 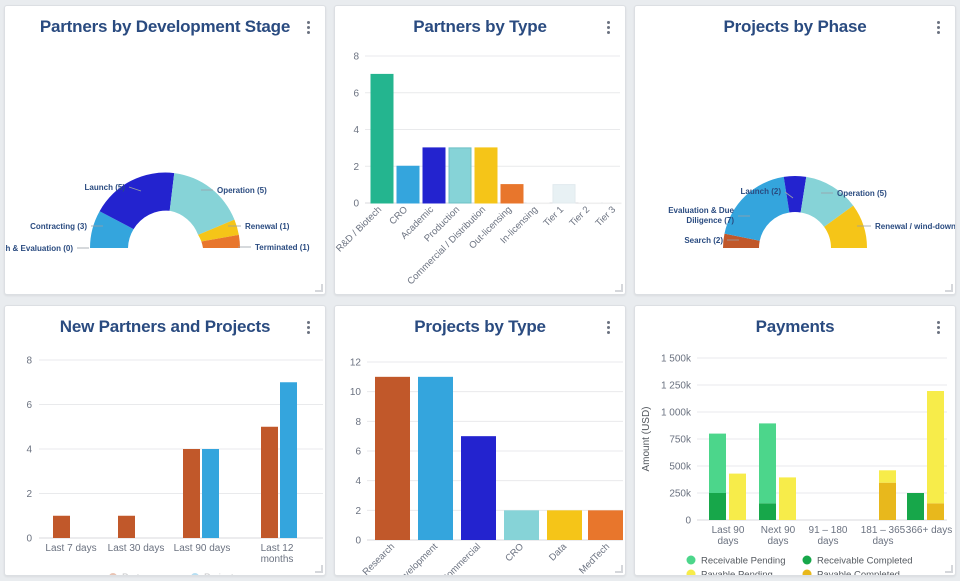 What do you see at coordinates (417, 558) in the screenshot?
I see `svg-text: Development` at bounding box center [417, 558].